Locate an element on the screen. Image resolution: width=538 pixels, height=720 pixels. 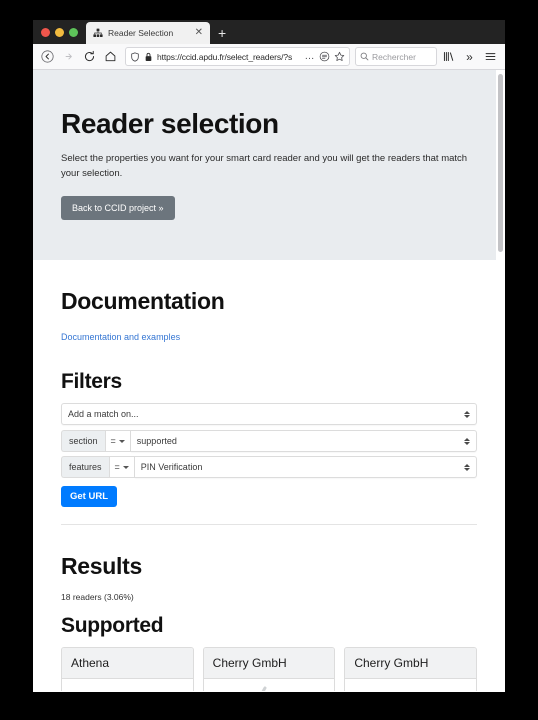
supported-subheading: Supported is located at coordinates (112, 626).